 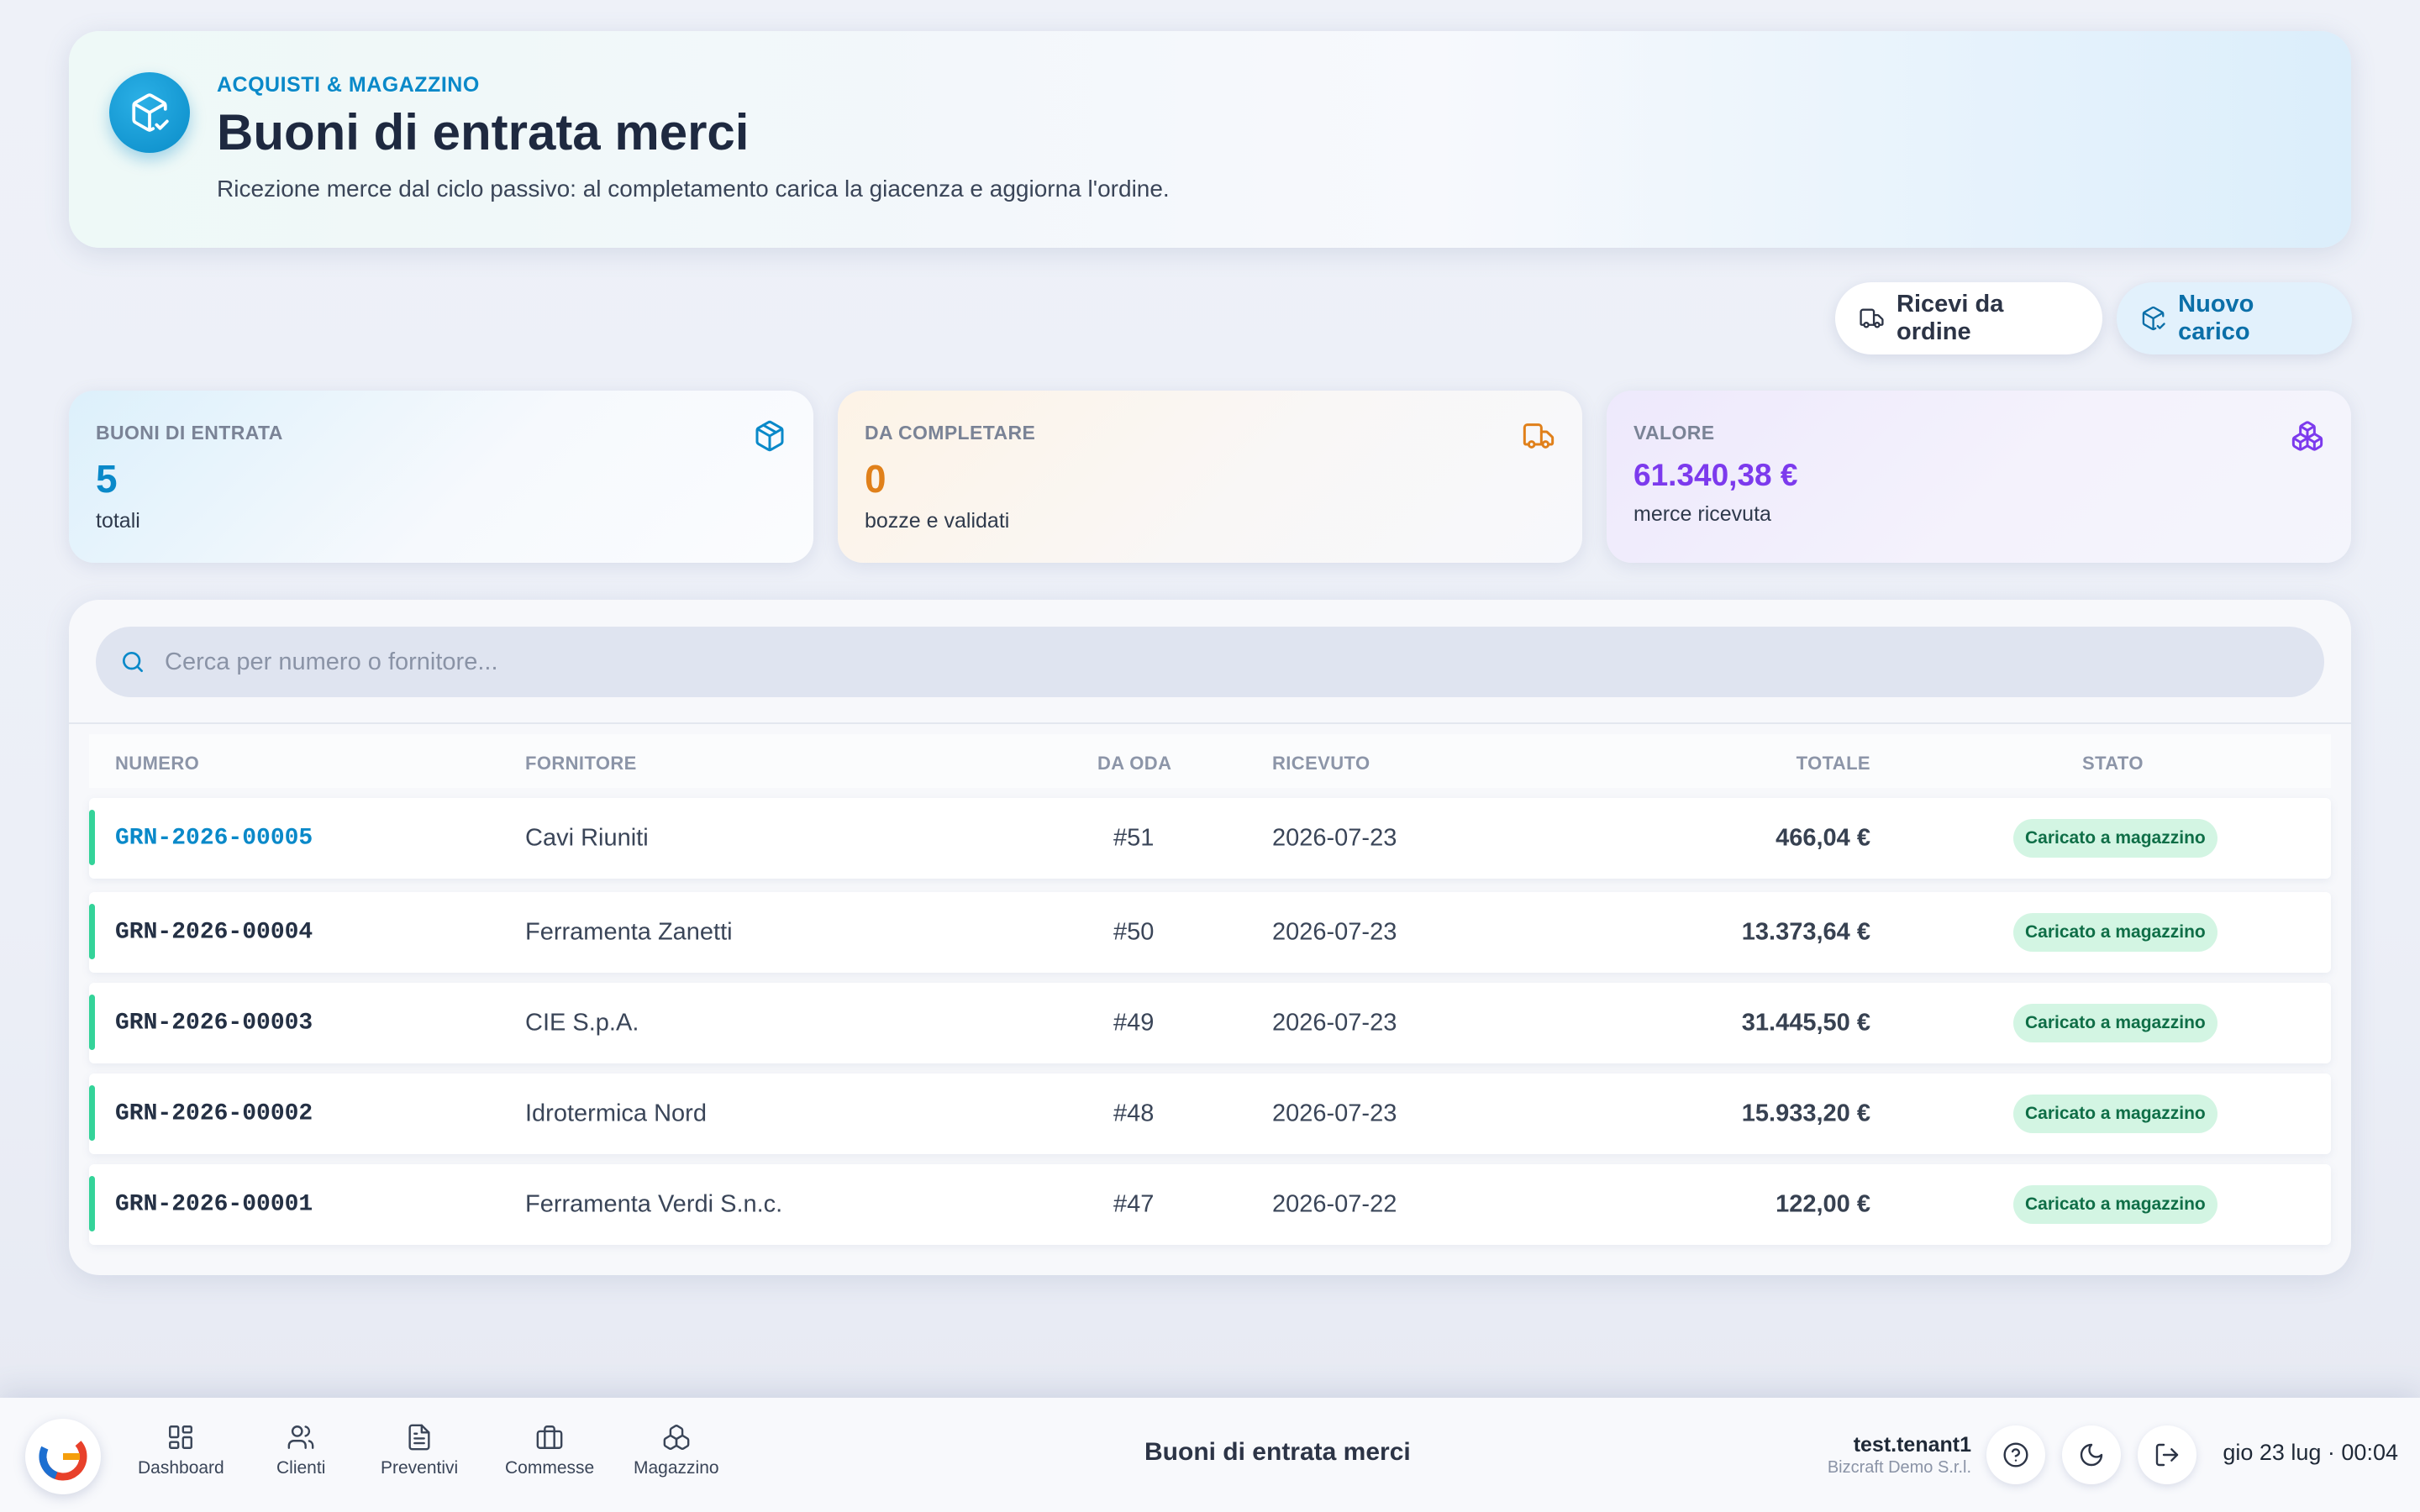 I want to click on search-input, so click(x=1215, y=662).